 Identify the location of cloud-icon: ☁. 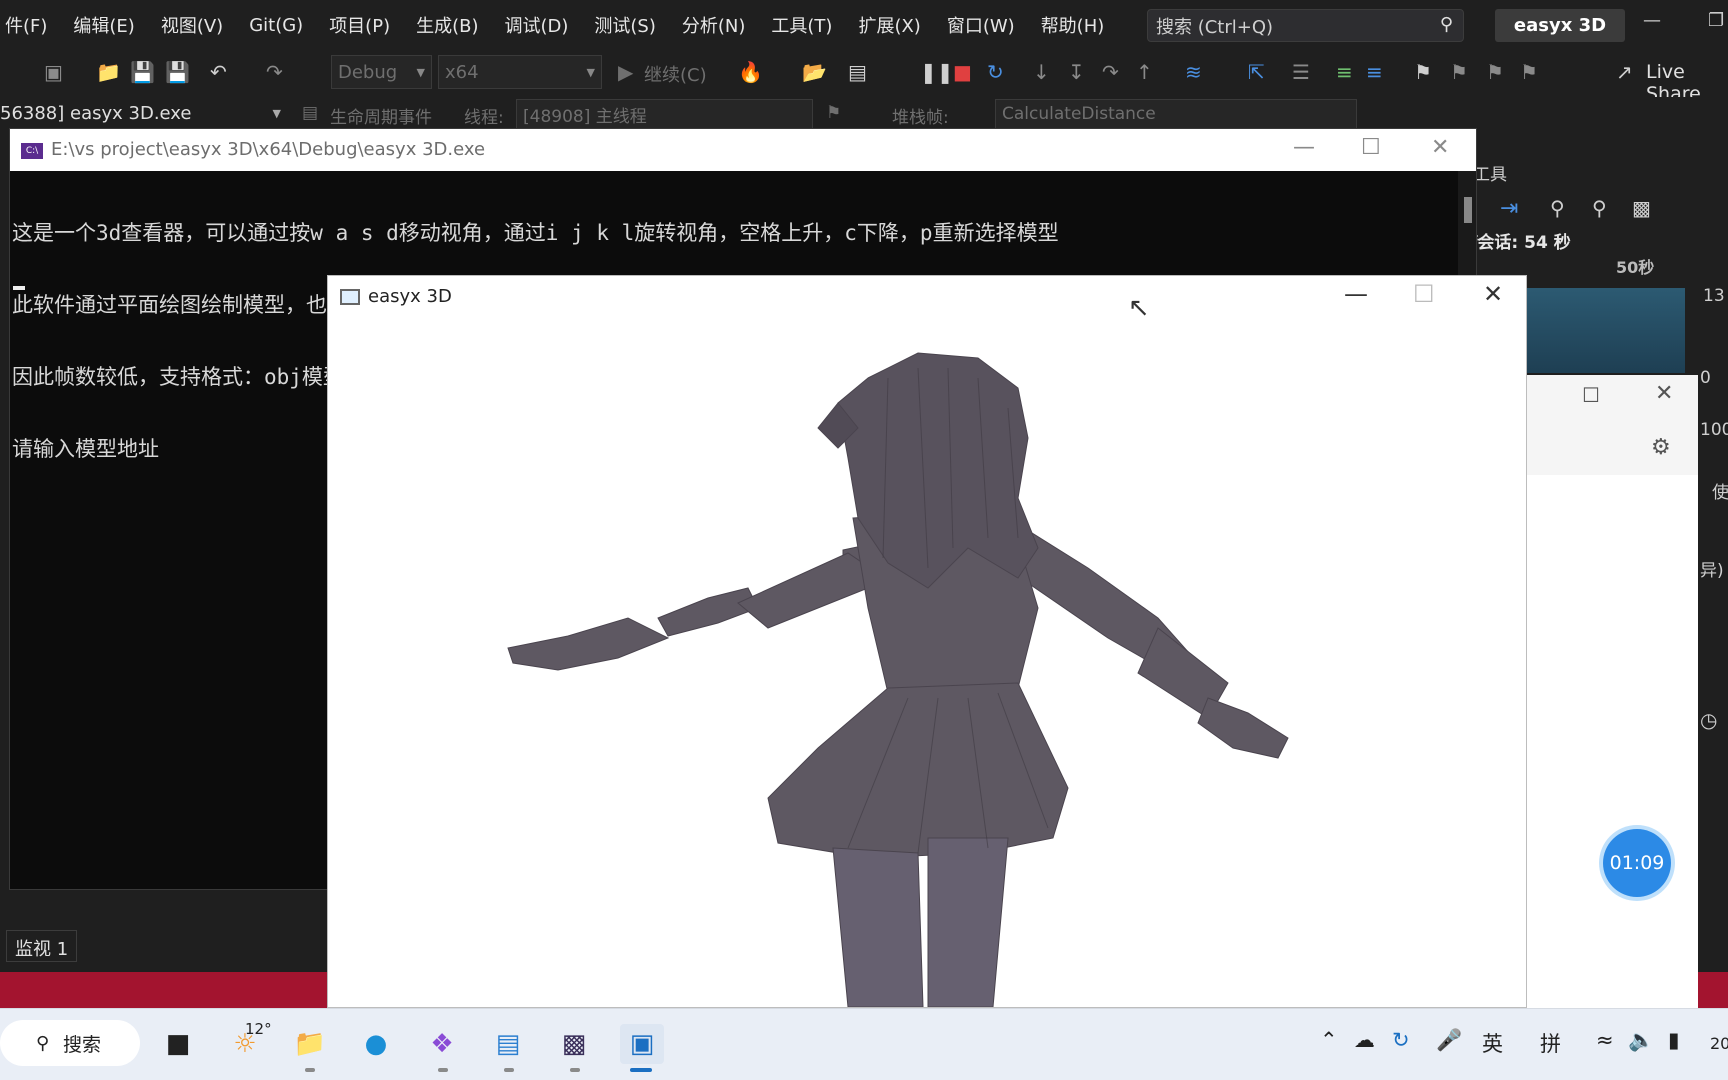
(1364, 1040).